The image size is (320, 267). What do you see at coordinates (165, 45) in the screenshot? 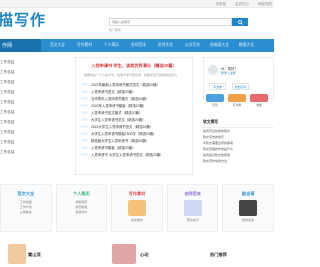
I see `nav-item: 优秀作文` at bounding box center [165, 45].